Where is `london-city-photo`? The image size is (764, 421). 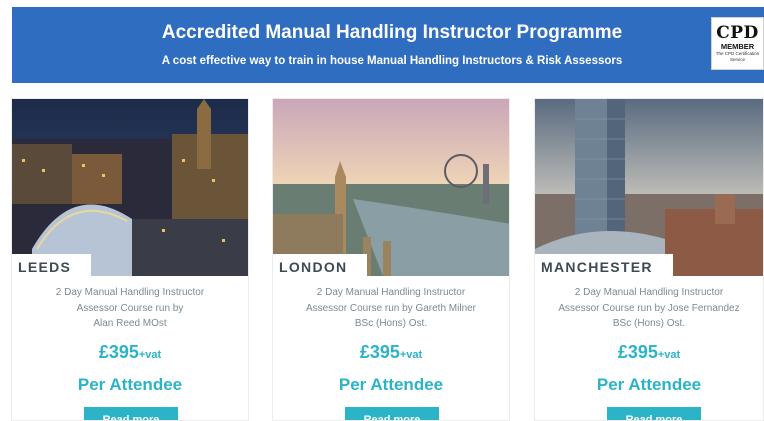 london-city-photo is located at coordinates (391, 187).